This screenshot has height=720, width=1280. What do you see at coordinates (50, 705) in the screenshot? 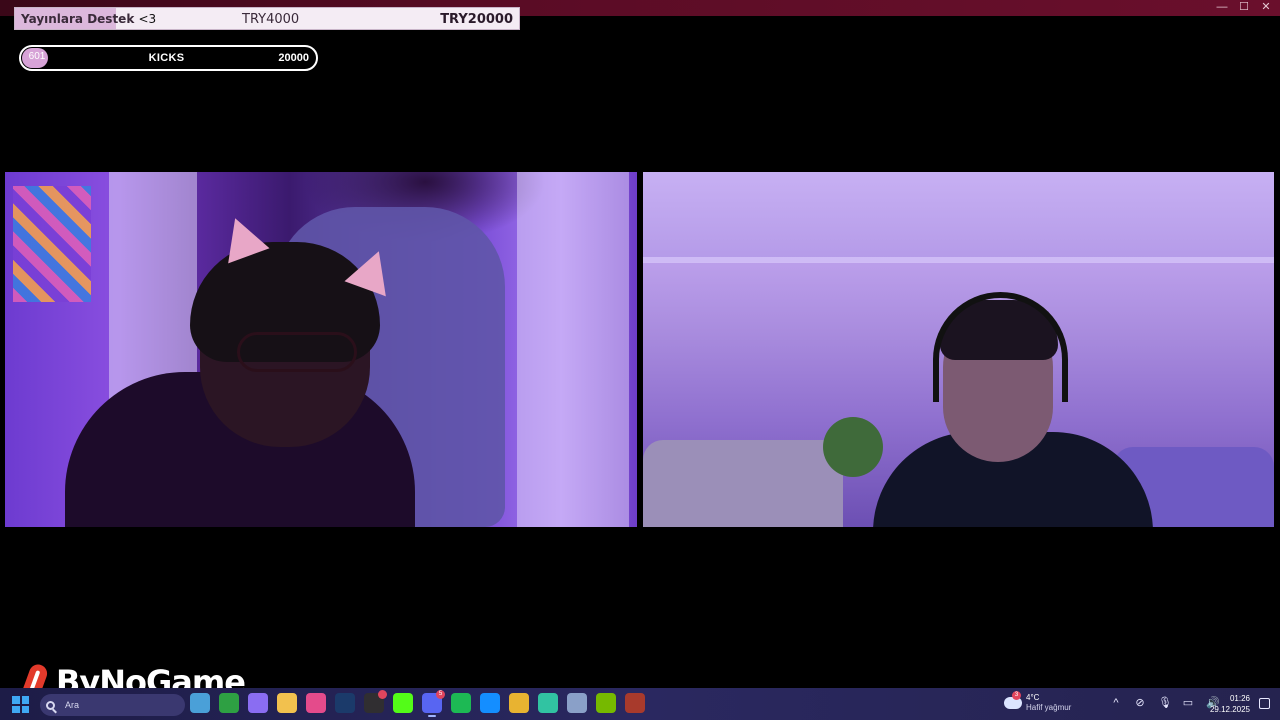
I see `search-icon` at bounding box center [50, 705].